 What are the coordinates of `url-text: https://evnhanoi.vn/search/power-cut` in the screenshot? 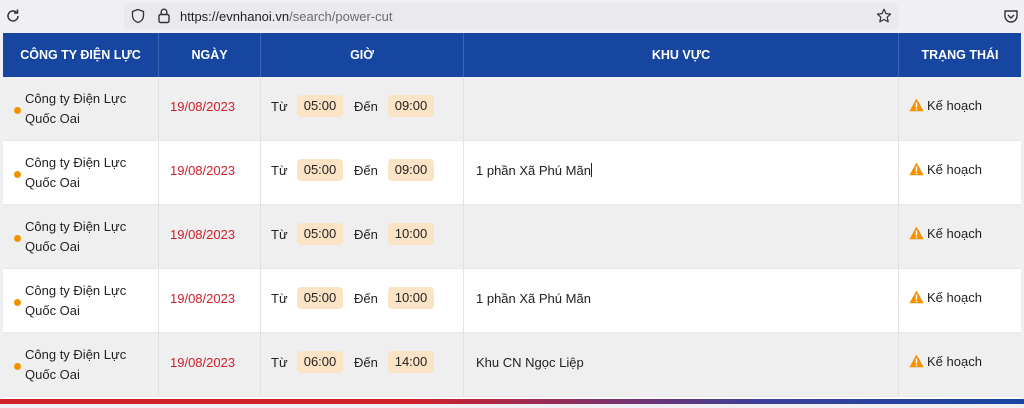 It's located at (286, 16).